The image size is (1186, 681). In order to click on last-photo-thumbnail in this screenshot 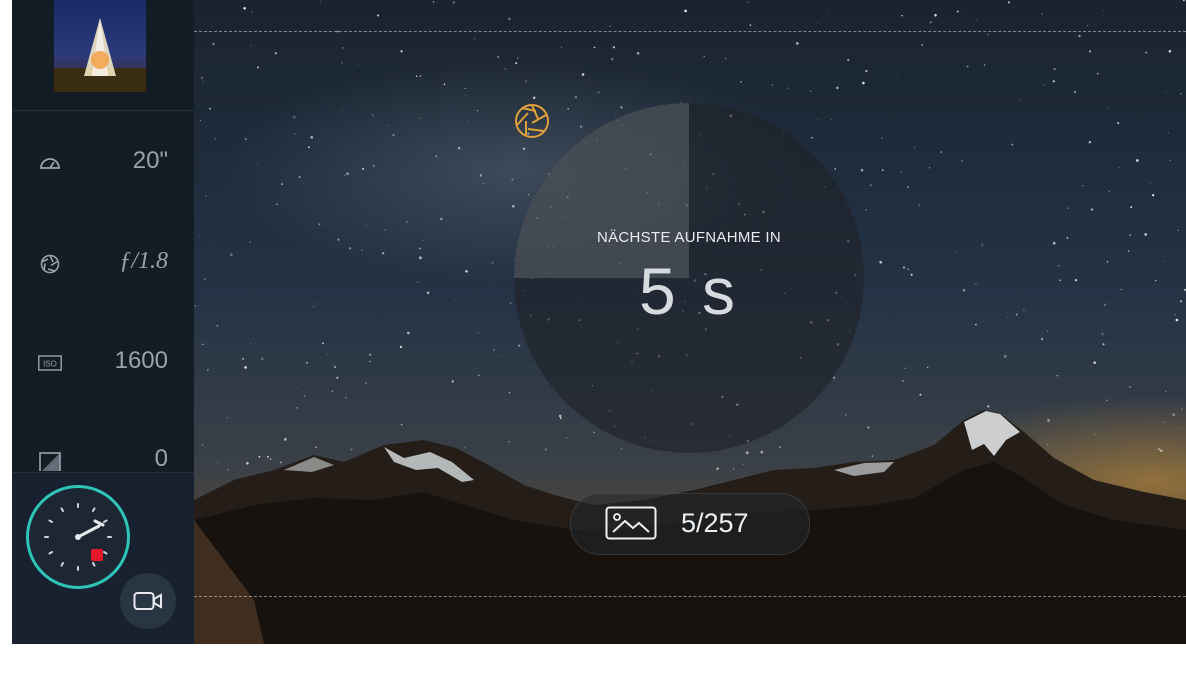, I will do `click(100, 46)`.